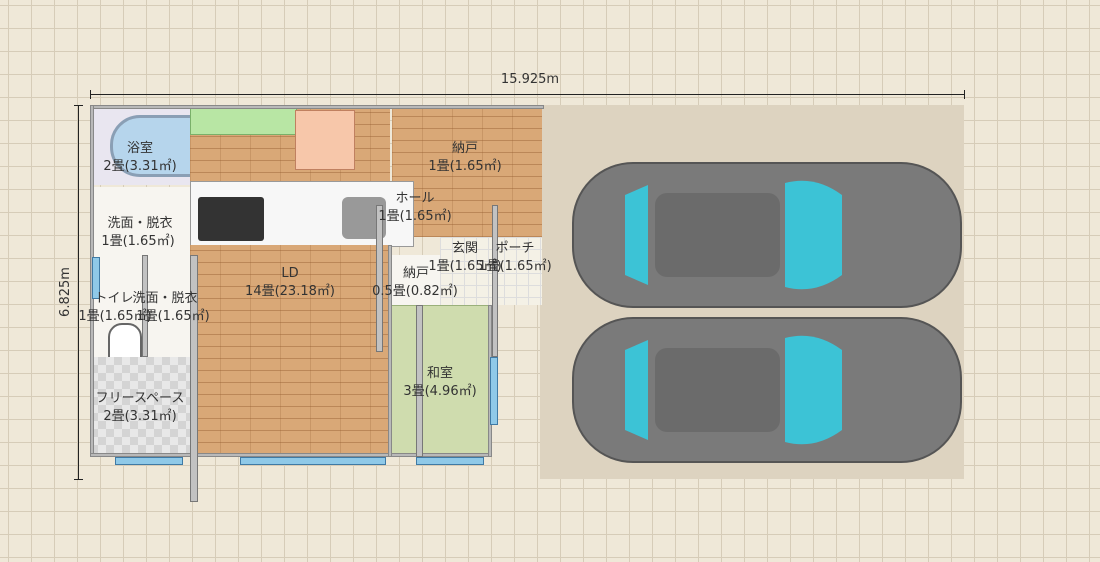 The image size is (1100, 562). I want to click on label-storage-lower-size: 0.5畳(0.82㎡), so click(415, 291).